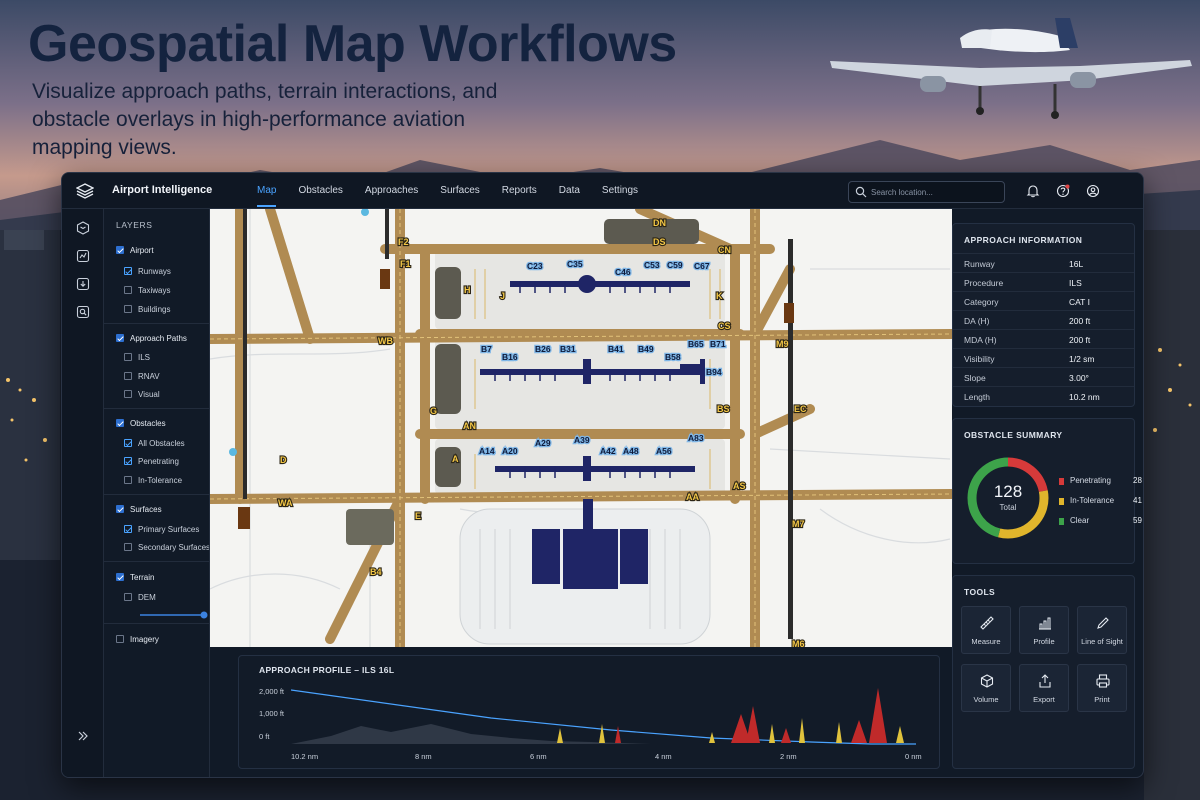 This screenshot has height=800, width=1200. What do you see at coordinates (137, 357) in the screenshot?
I see `layer-ils: ILS` at bounding box center [137, 357].